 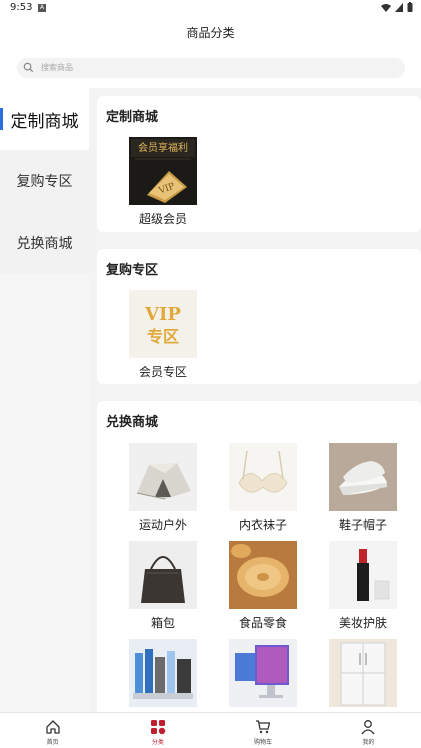 I want to click on status-icons, so click(x=397, y=7).